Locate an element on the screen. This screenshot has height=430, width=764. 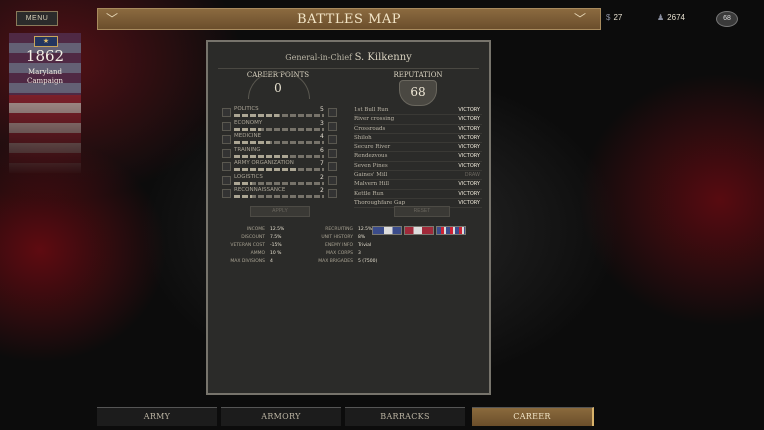
tab-armory: ARMORY is located at coordinates (281, 416).